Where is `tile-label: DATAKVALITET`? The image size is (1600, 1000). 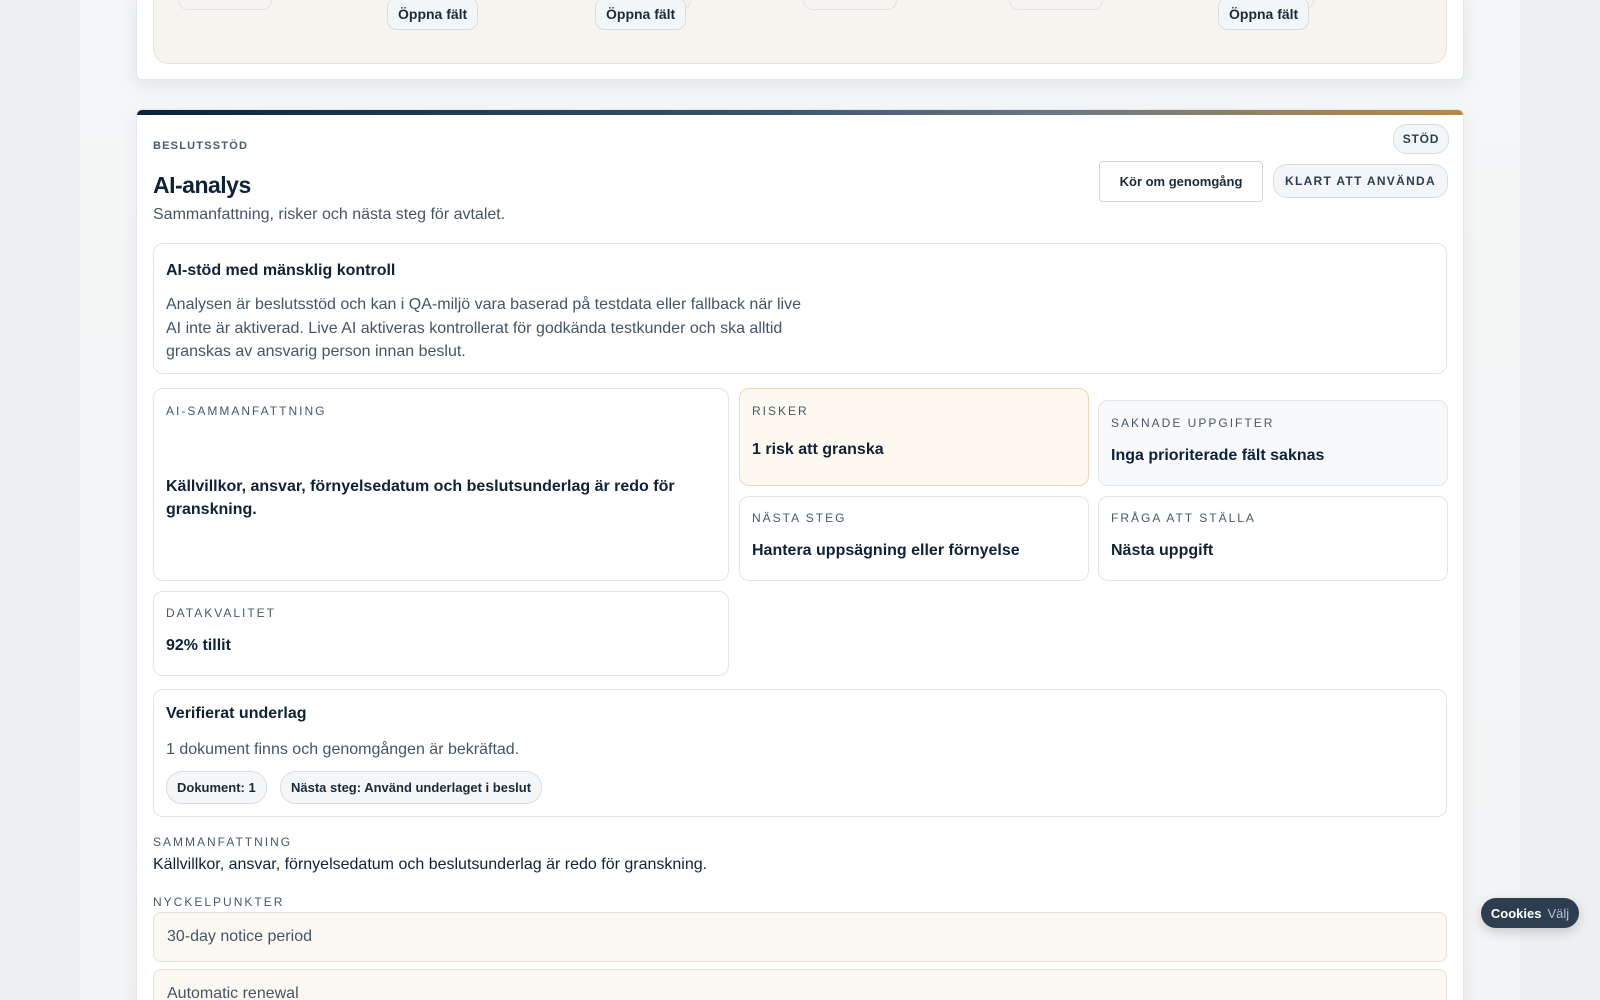 tile-label: DATAKVALITET is located at coordinates (221, 613).